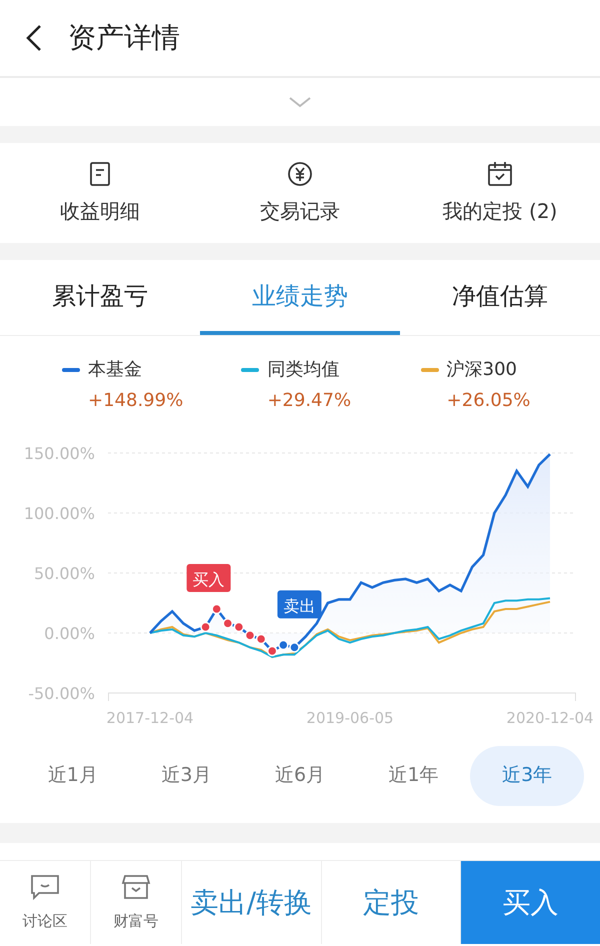  I want to click on page-title: 资产详情, so click(124, 38).